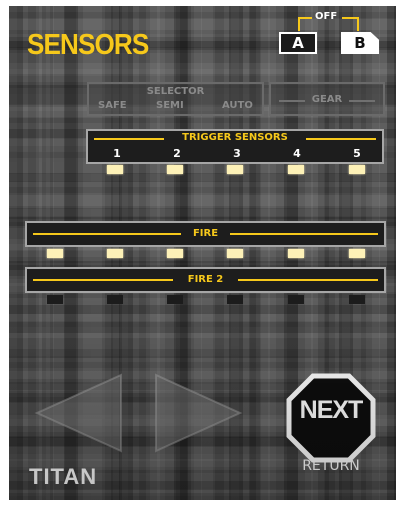 Image resolution: width=402 pixels, height=506 pixels. What do you see at coordinates (326, 16) in the screenshot?
I see `off-label: OFF` at bounding box center [326, 16].